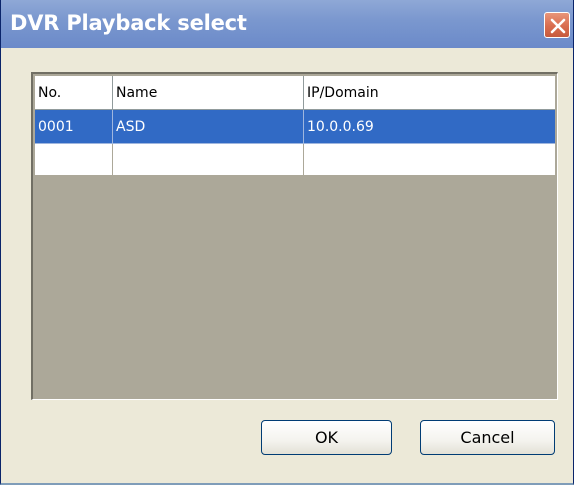 Image resolution: width=574 pixels, height=485 pixels. Describe the element at coordinates (74, 127) in the screenshot. I see `cell-no: 0001` at that location.